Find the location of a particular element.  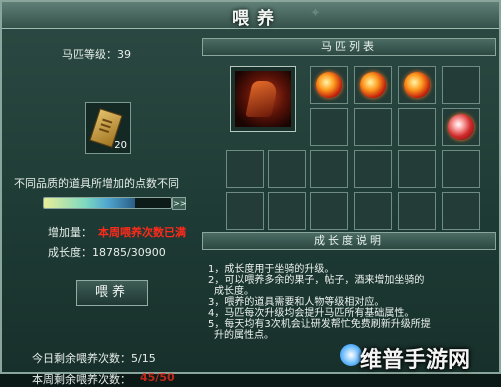

horse-level-label: 马匹等级：39 is located at coordinates (96, 54).